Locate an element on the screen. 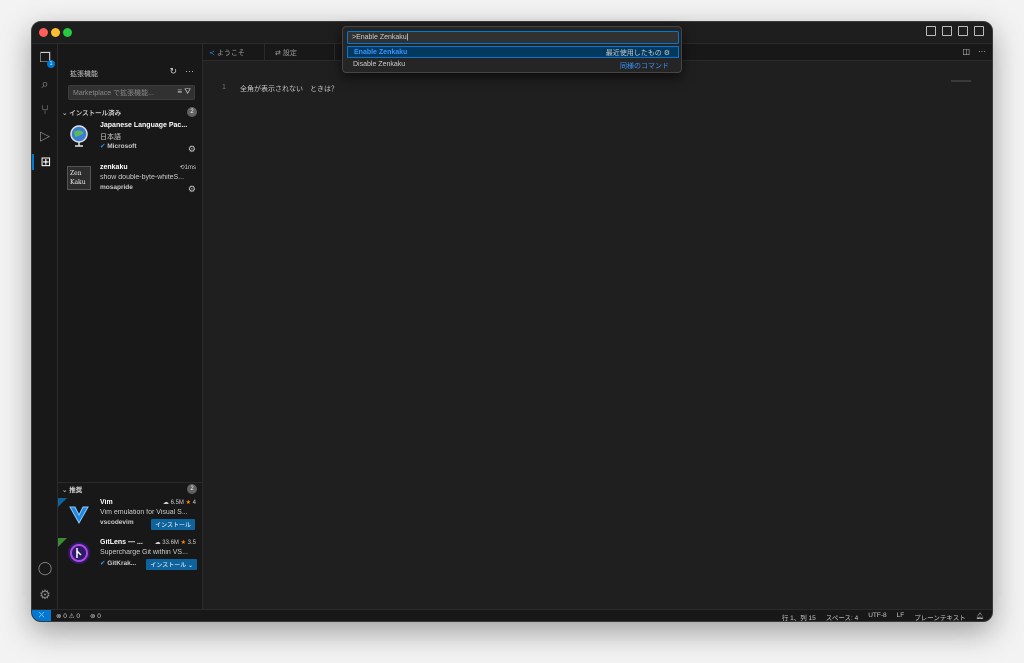 This screenshot has width=1024, height=663. install-button-label: インストール is located at coordinates (168, 566).